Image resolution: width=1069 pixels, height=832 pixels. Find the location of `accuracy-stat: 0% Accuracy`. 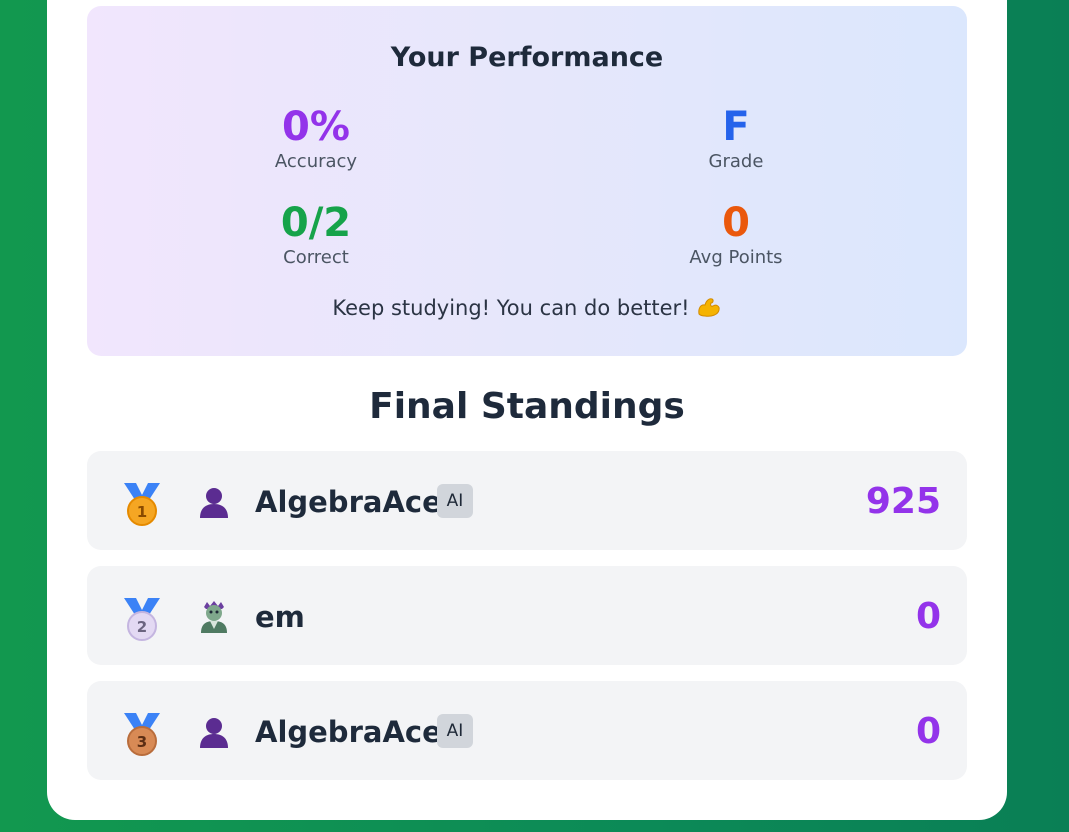

accuracy-stat: 0% Accuracy is located at coordinates (316, 139).